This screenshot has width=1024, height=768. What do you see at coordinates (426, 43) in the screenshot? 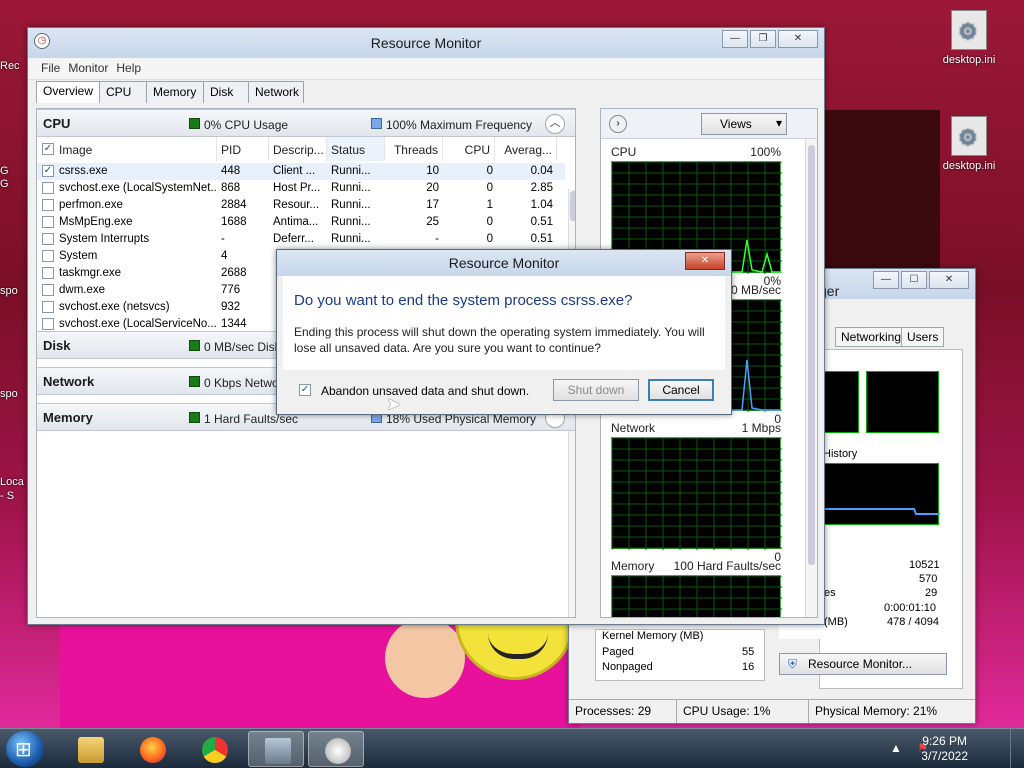
I see `resource-monitor-titlebar: ◷ Resource Monitor — ❐ ✕` at bounding box center [426, 43].